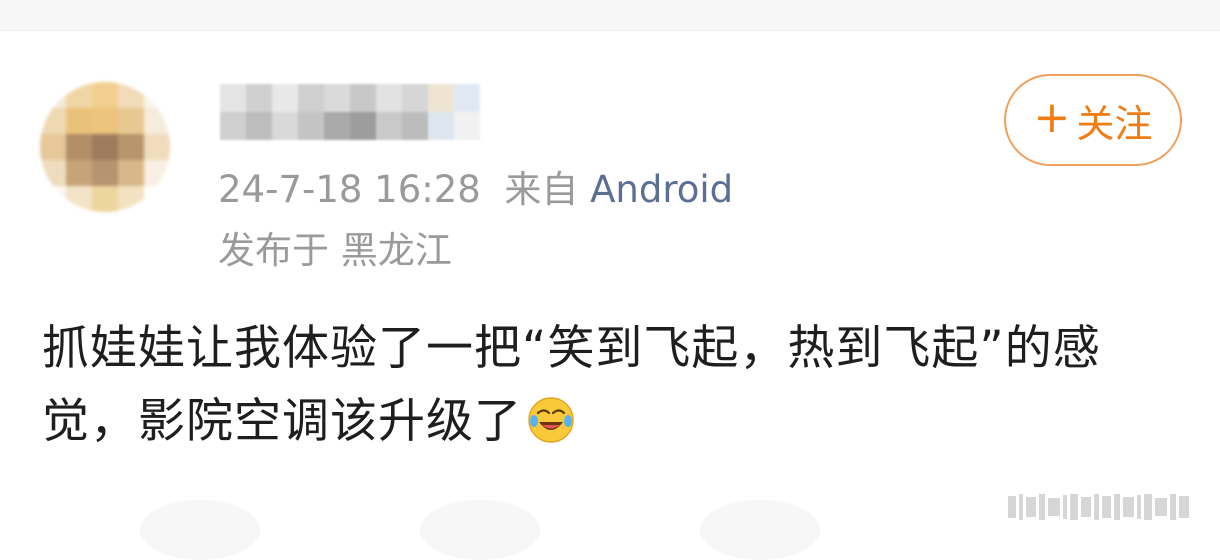 The height and width of the screenshot is (560, 1220). Describe the element at coordinates (350, 112) in the screenshot. I see `username-blurred` at that location.